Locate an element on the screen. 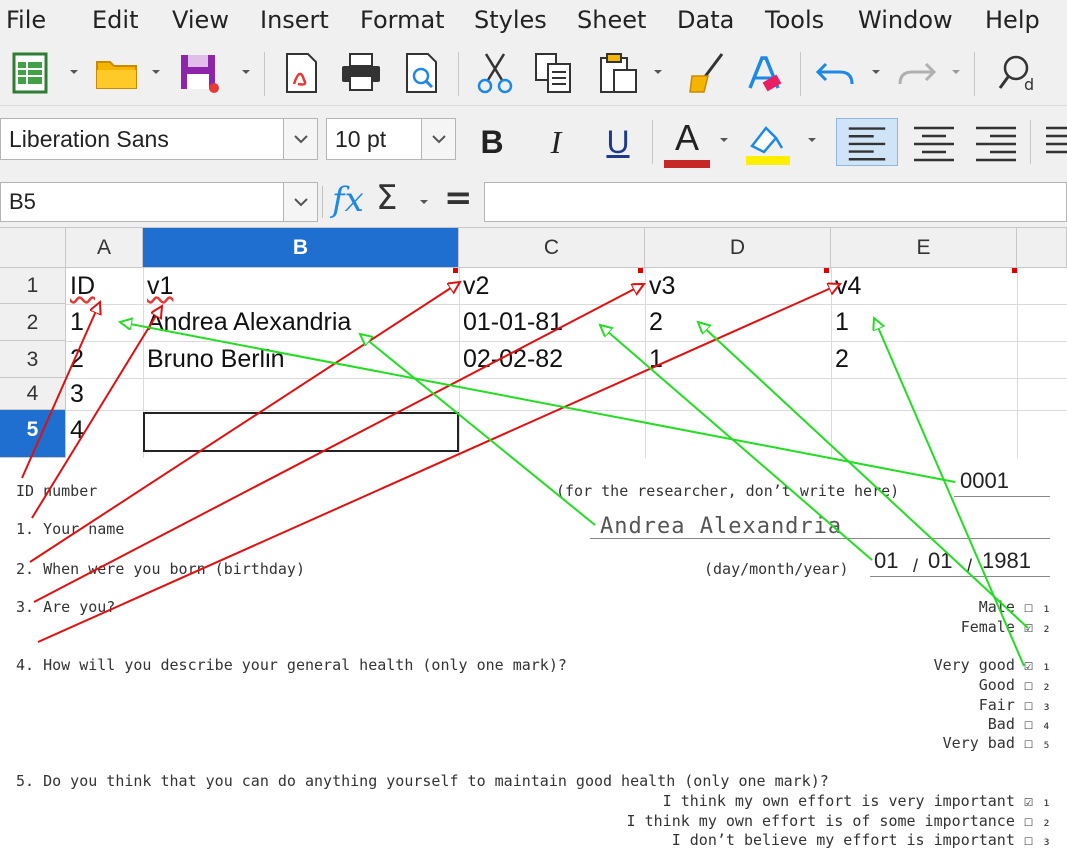  font-size-box: 10 pt is located at coordinates (391, 139).